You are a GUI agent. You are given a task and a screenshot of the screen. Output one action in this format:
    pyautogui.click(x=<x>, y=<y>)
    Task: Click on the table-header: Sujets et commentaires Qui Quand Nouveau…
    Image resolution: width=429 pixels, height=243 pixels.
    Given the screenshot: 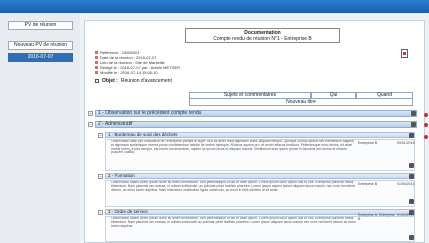 What is the action you would take?
    pyautogui.click(x=301, y=99)
    